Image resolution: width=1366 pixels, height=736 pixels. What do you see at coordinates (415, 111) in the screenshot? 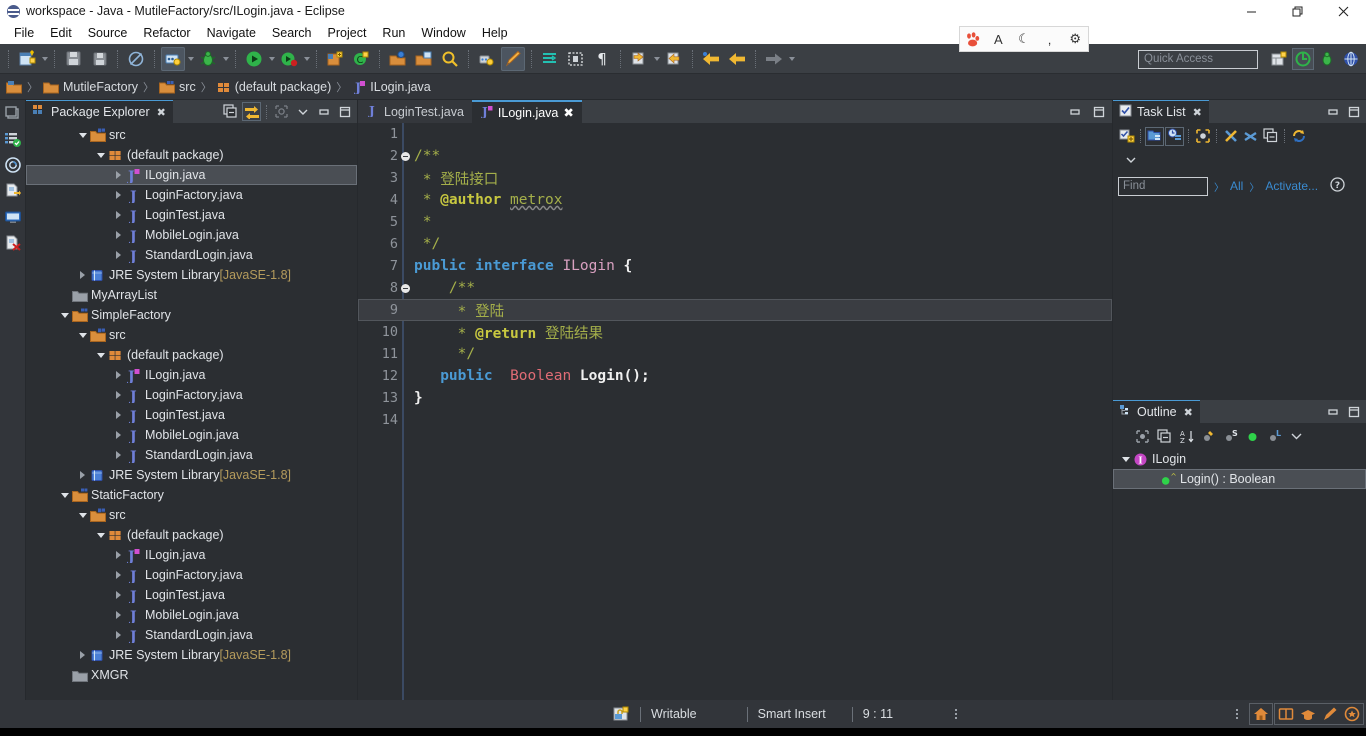
I see `editor-tab-logintest: J LoginTest.java` at bounding box center [415, 111].